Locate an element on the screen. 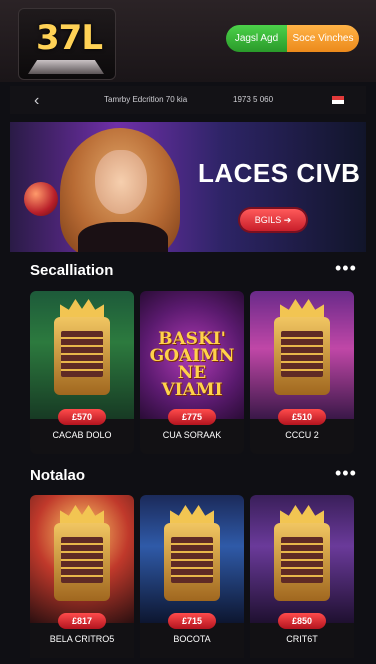 The height and width of the screenshot is (664, 376). banner-title: LACES CIVB is located at coordinates (279, 173).